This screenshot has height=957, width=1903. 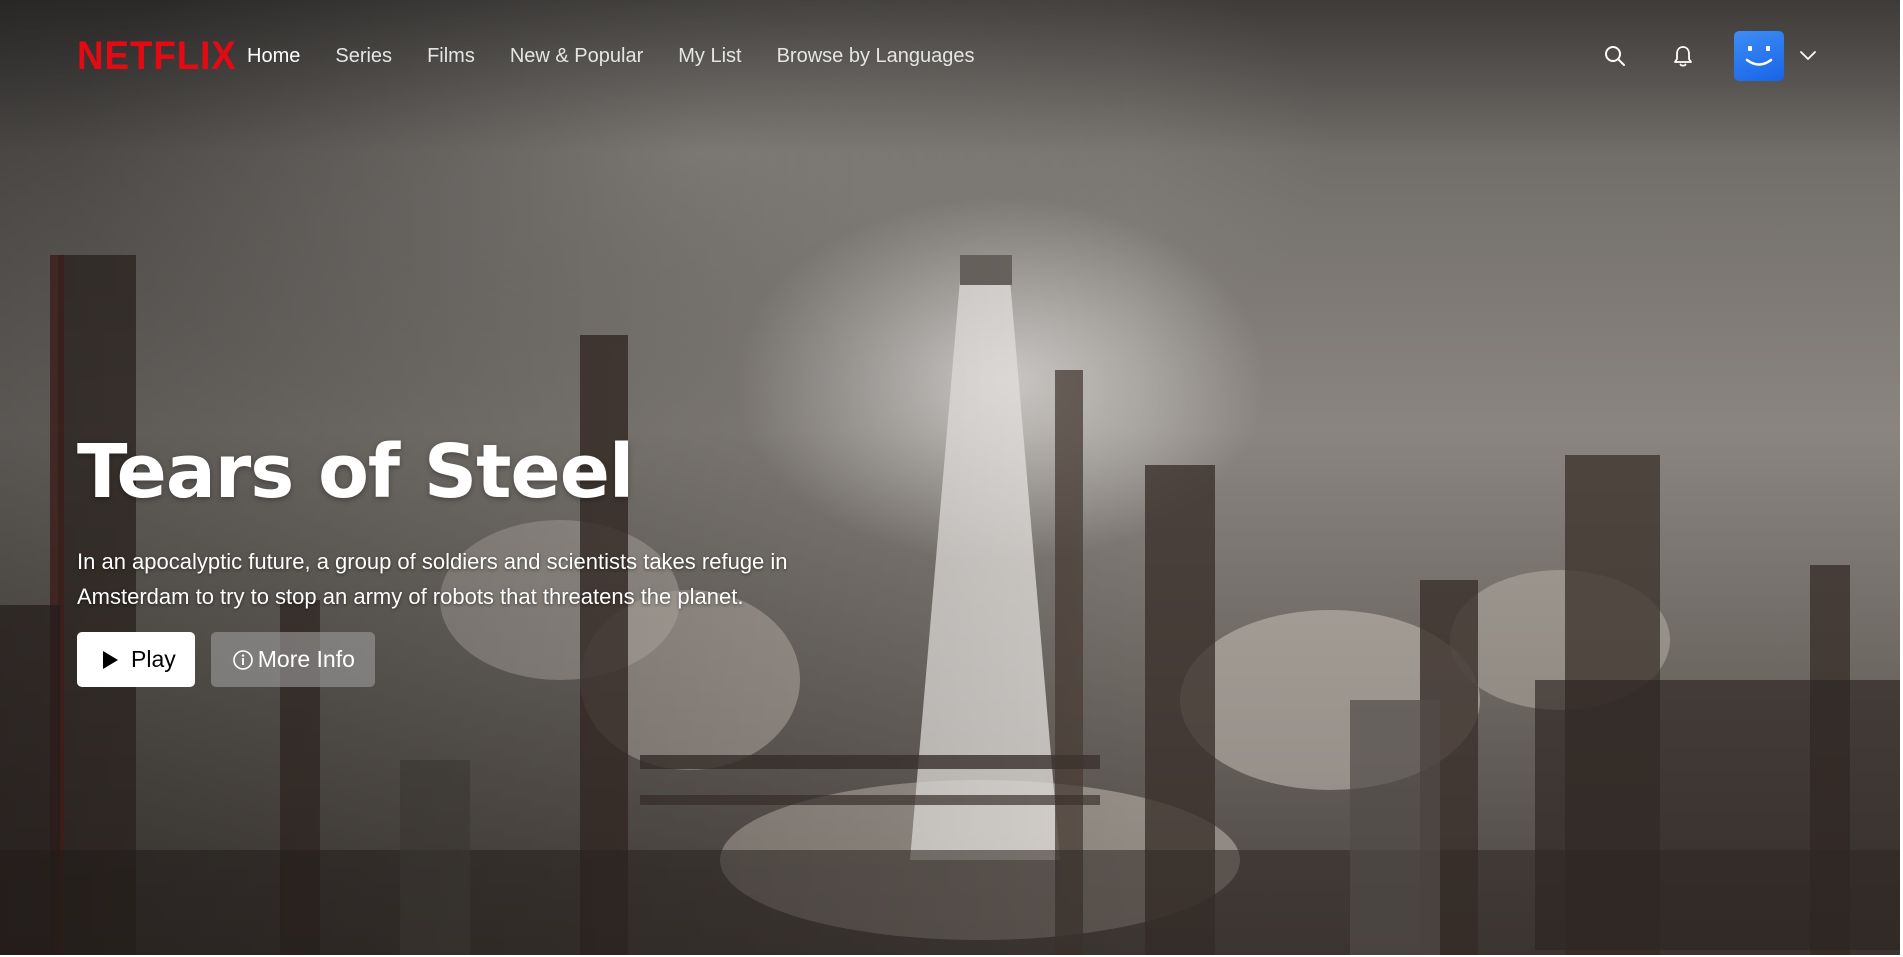 What do you see at coordinates (451, 56) in the screenshot?
I see `nav-item-films: Films` at bounding box center [451, 56].